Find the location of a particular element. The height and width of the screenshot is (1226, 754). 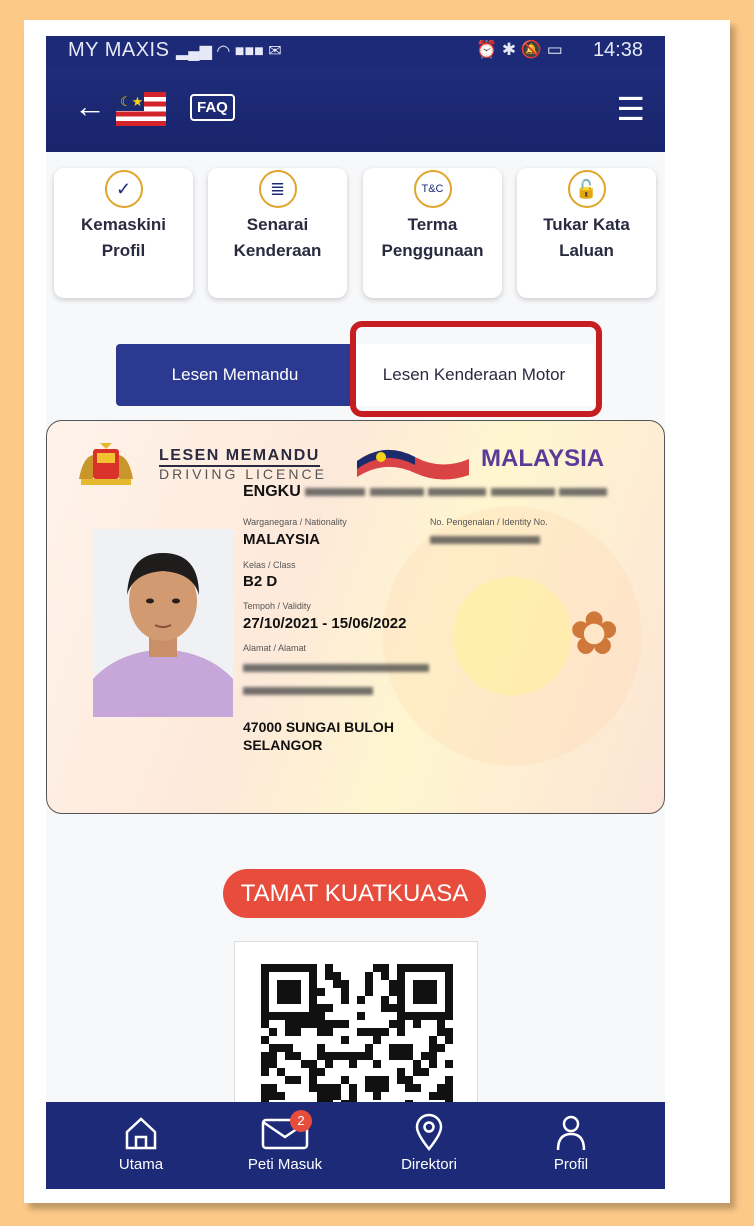

nav-utama: Utama is located at coordinates (141, 1145).